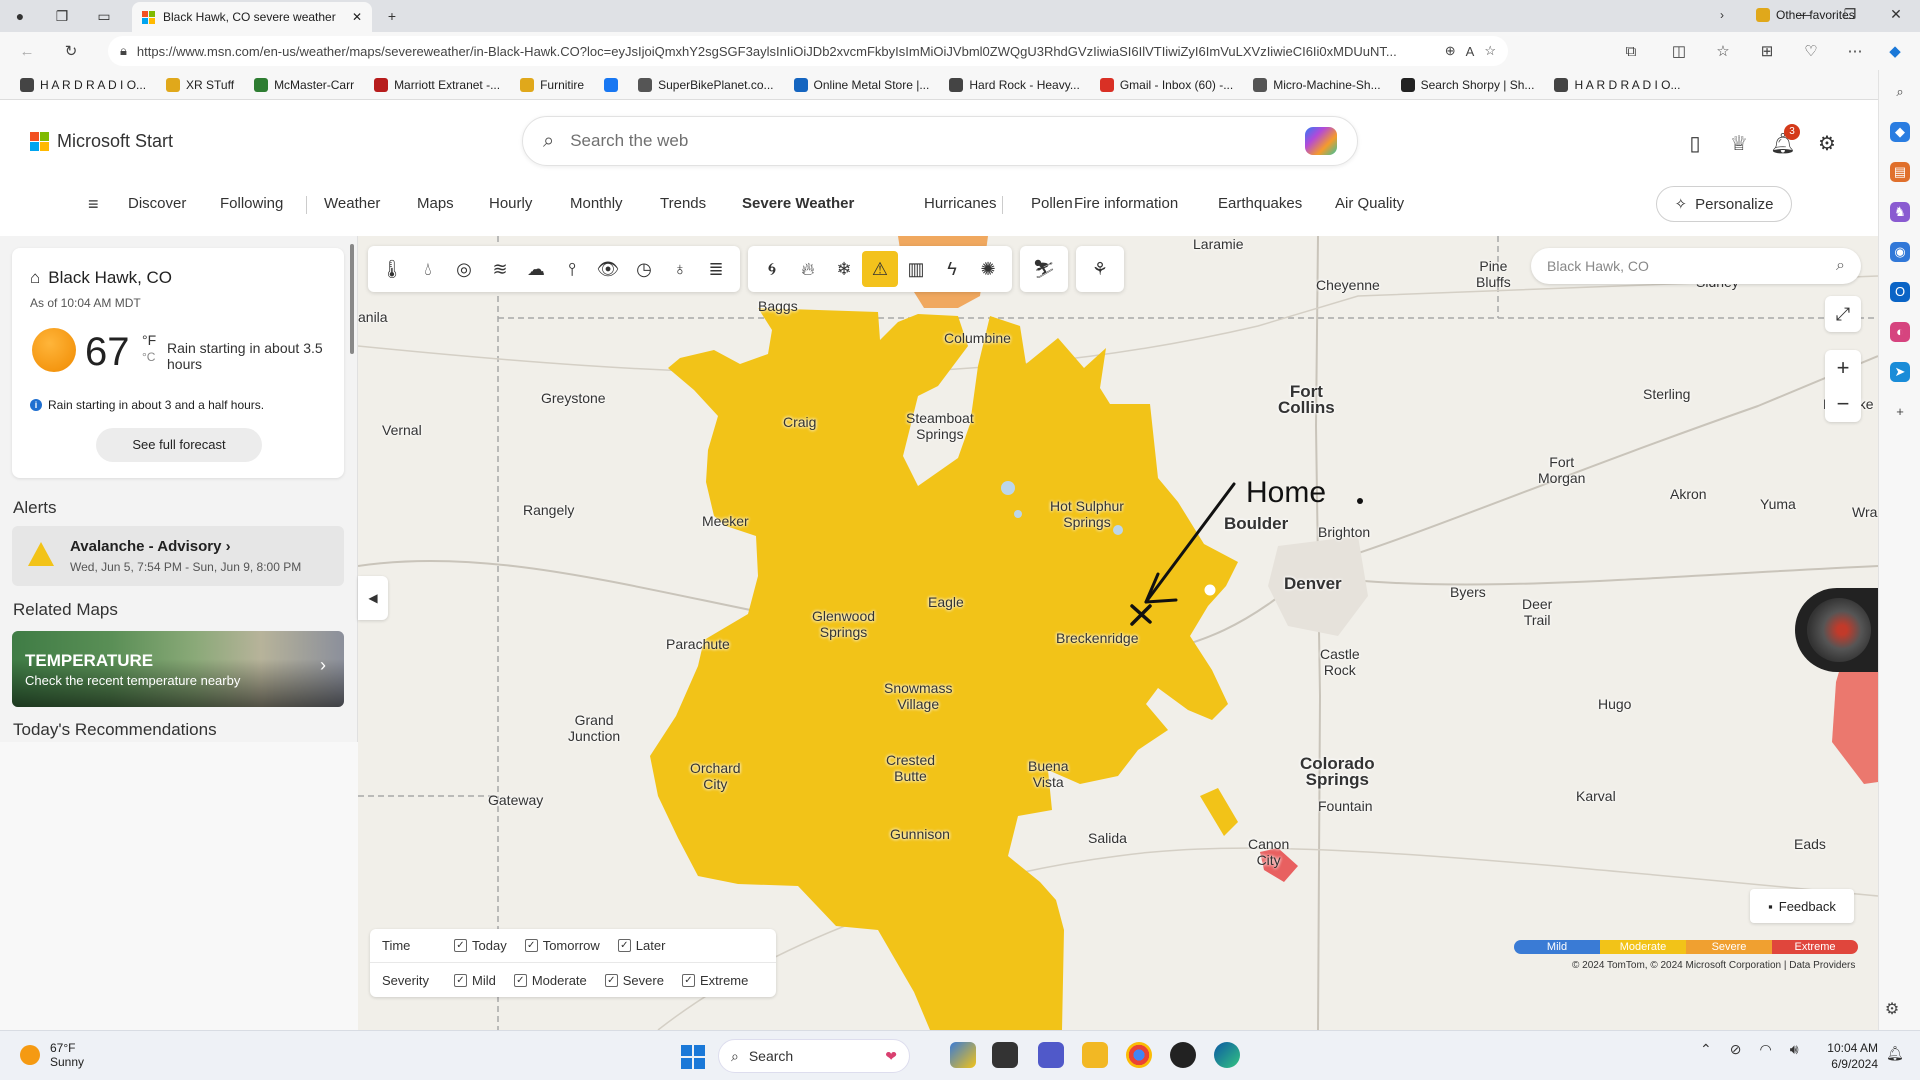 This screenshot has width=1920, height=1080. Describe the element at coordinates (814, 1056) in the screenshot. I see `taskbar-search-box: ⌕ Search ❤` at that location.